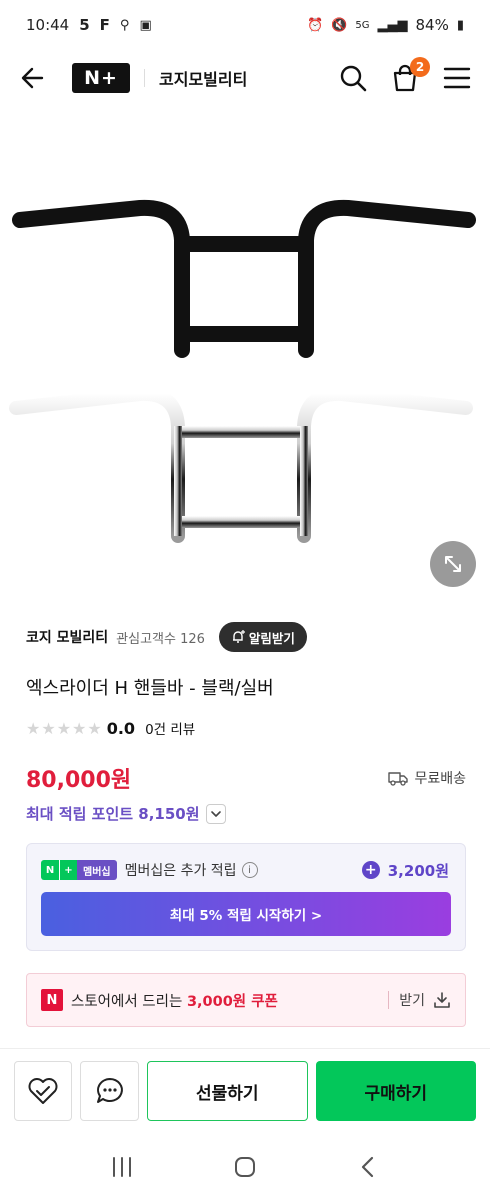 The width and height of the screenshot is (490, 1200). Describe the element at coordinates (97, 870) in the screenshot. I see `membership-badge-label: 멤버십` at that location.